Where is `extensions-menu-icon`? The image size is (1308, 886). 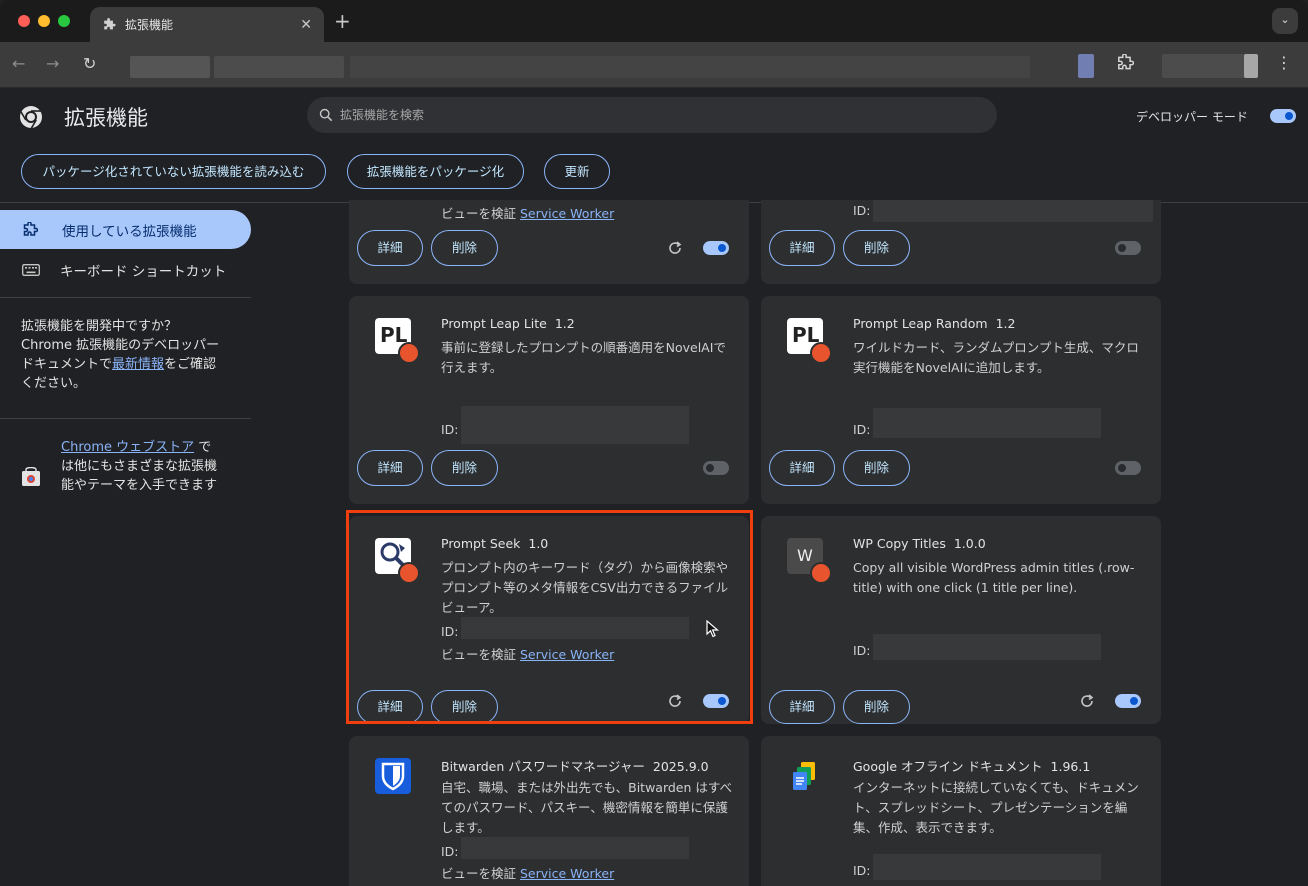 extensions-menu-icon is located at coordinates (1125, 63).